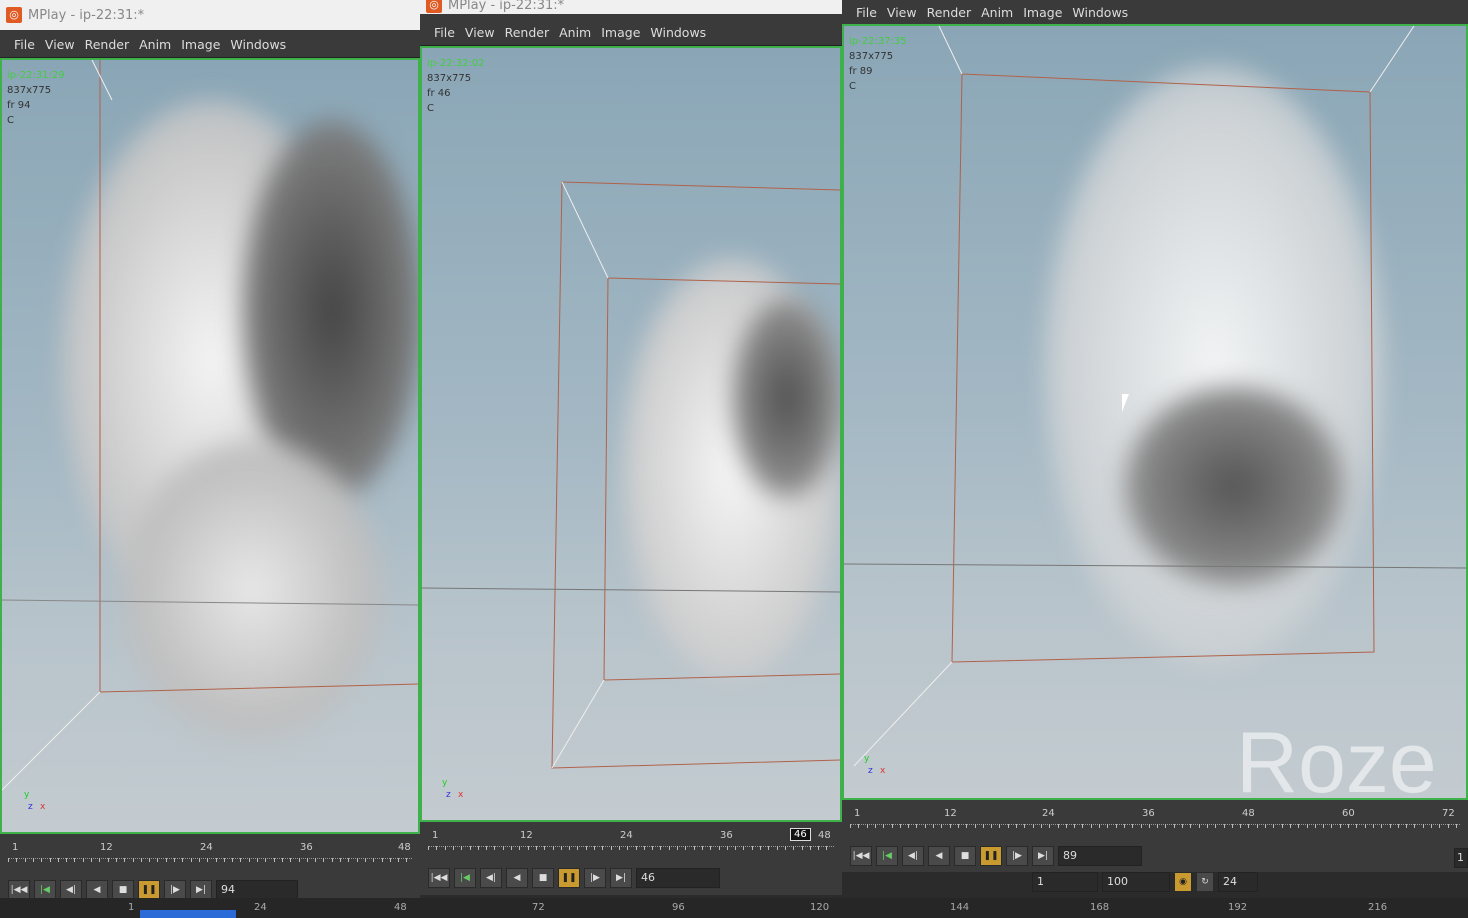 This screenshot has width=1468, height=918. I want to click on global-timeline: 1 24 48 72 96 120 144 168 192 216, so click(734, 908).